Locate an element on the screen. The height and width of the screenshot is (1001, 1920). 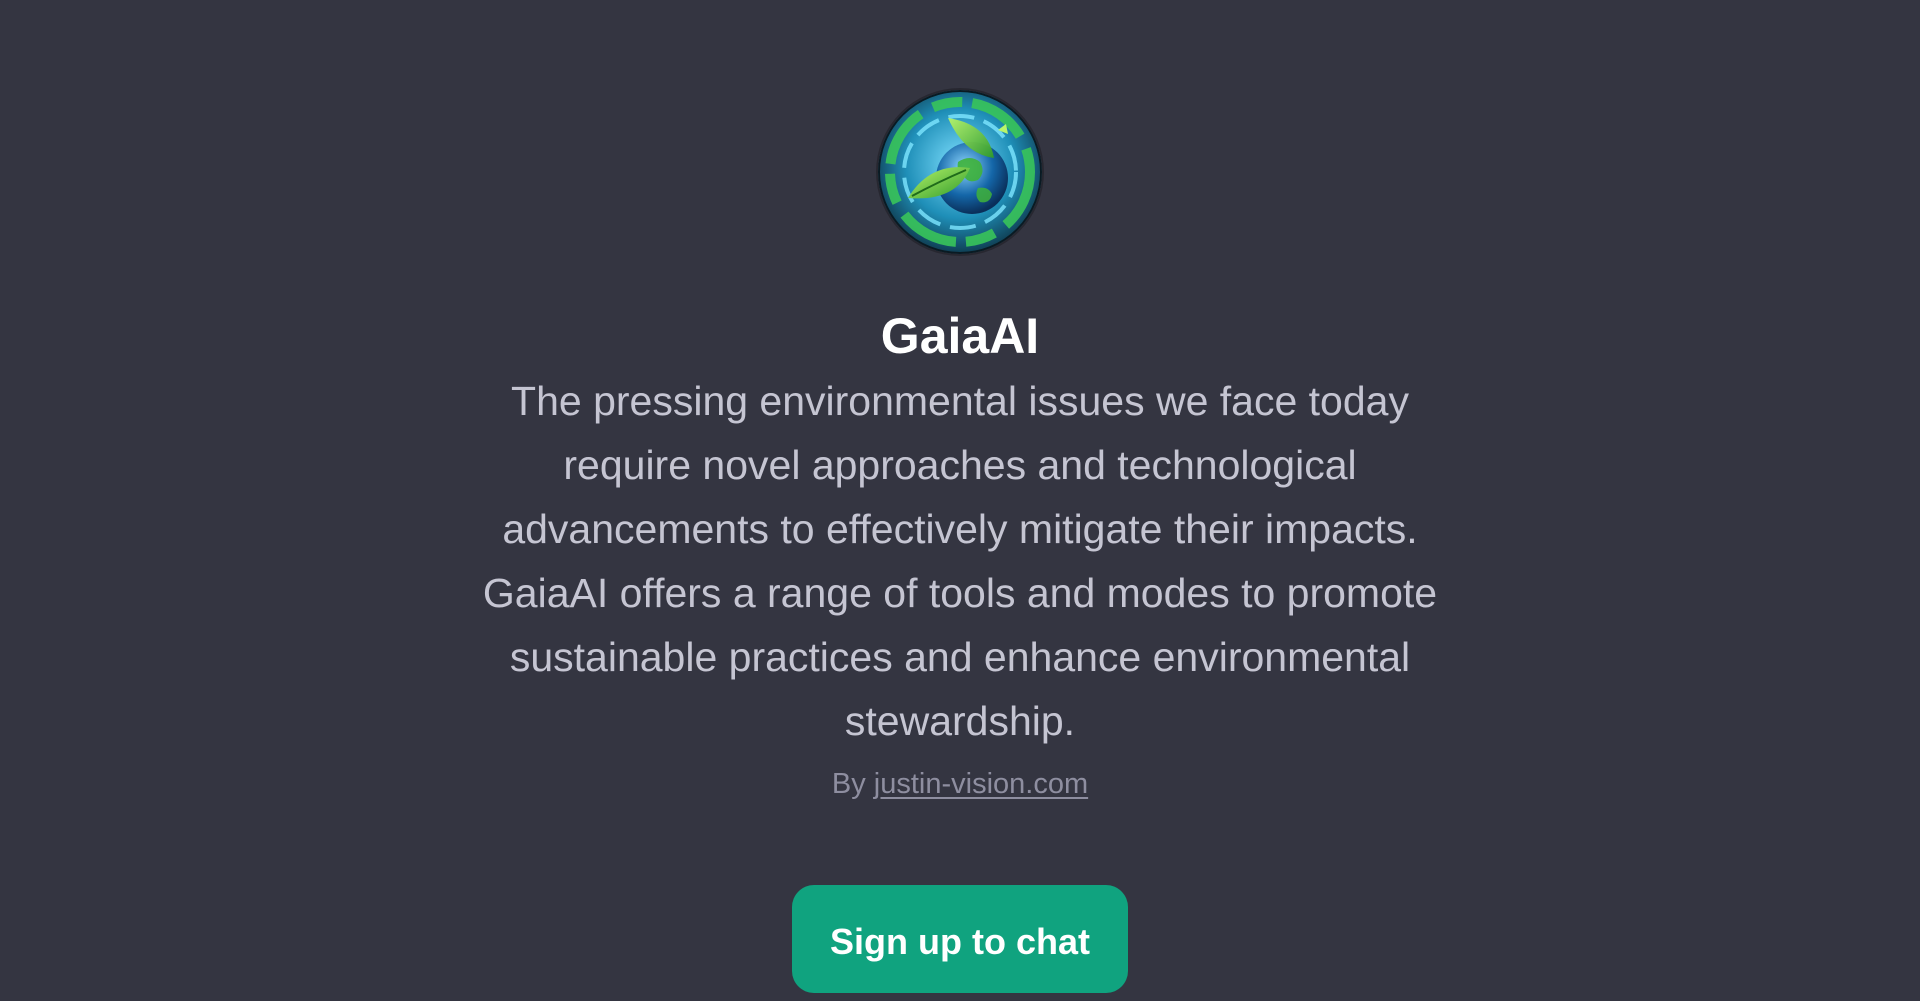
gpt-avatar is located at coordinates (960, 172).